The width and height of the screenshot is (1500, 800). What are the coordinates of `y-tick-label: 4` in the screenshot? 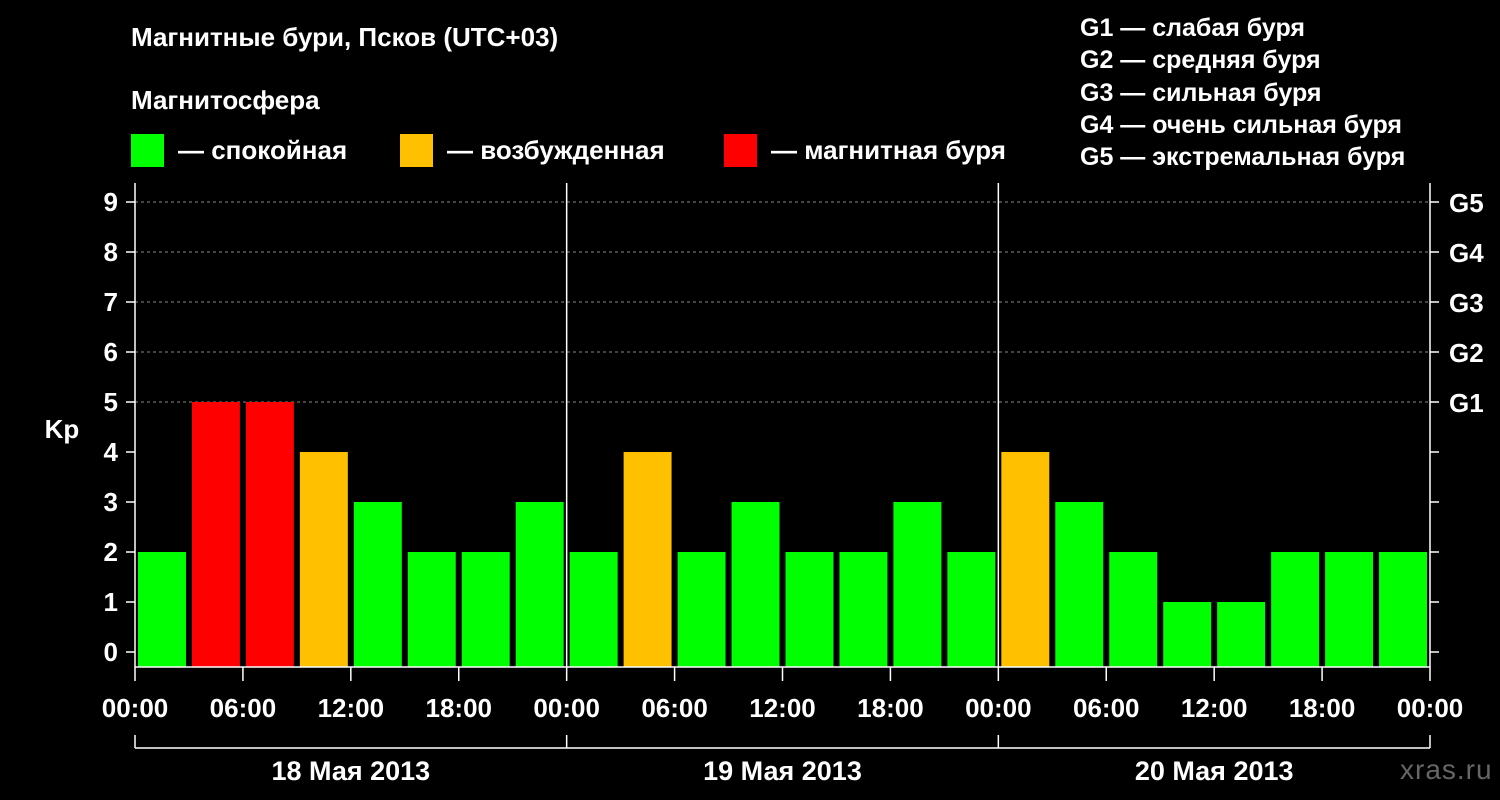 It's located at (111, 452).